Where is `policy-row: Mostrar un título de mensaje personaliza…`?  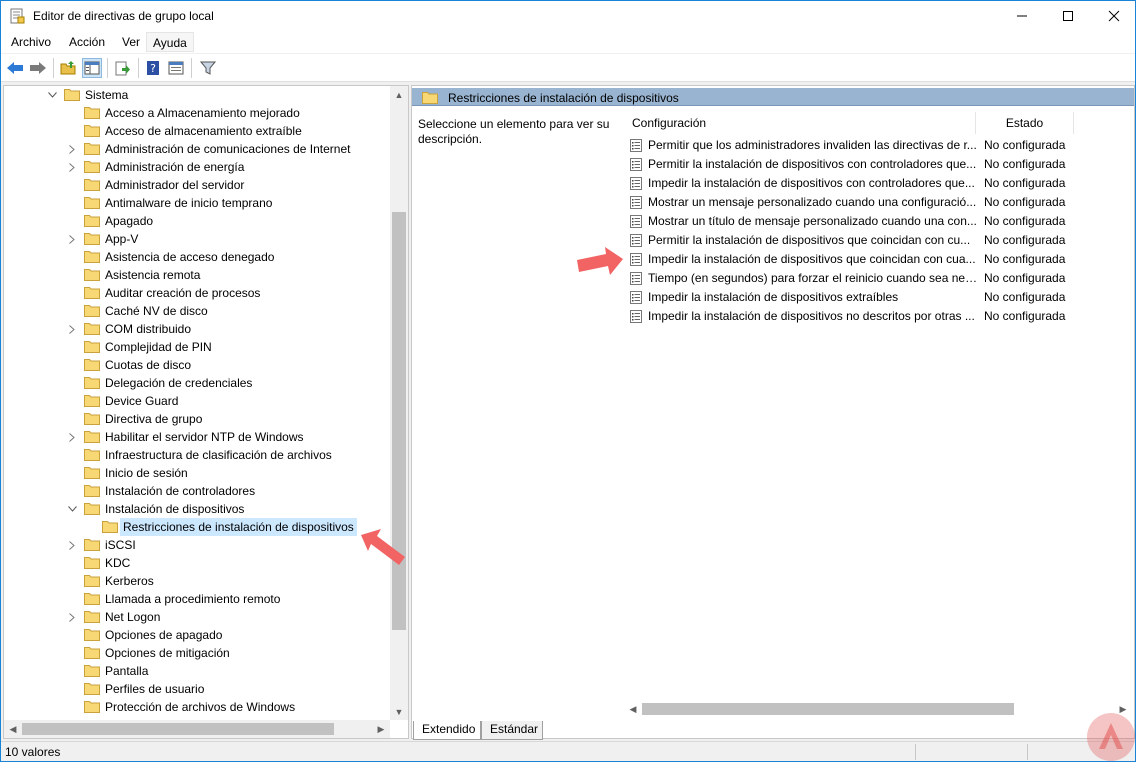
policy-row: Mostrar un título de mensaje personaliza… is located at coordinates (878, 221).